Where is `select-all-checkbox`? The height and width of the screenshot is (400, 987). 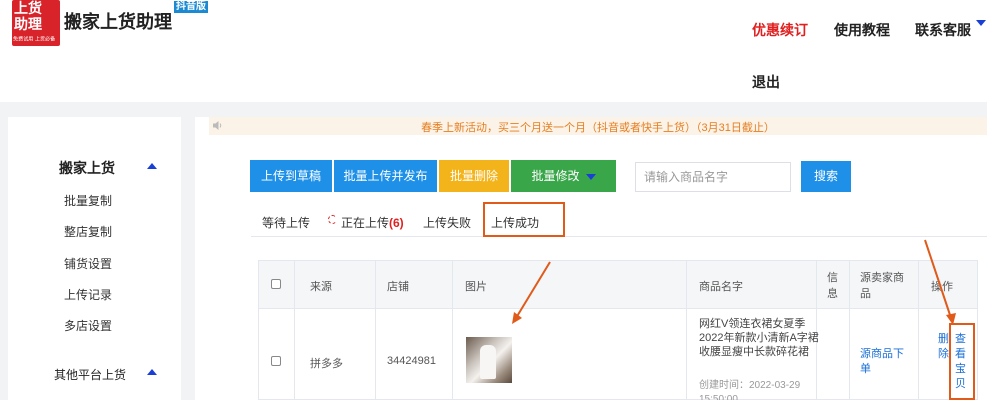 select-all-checkbox is located at coordinates (276, 284).